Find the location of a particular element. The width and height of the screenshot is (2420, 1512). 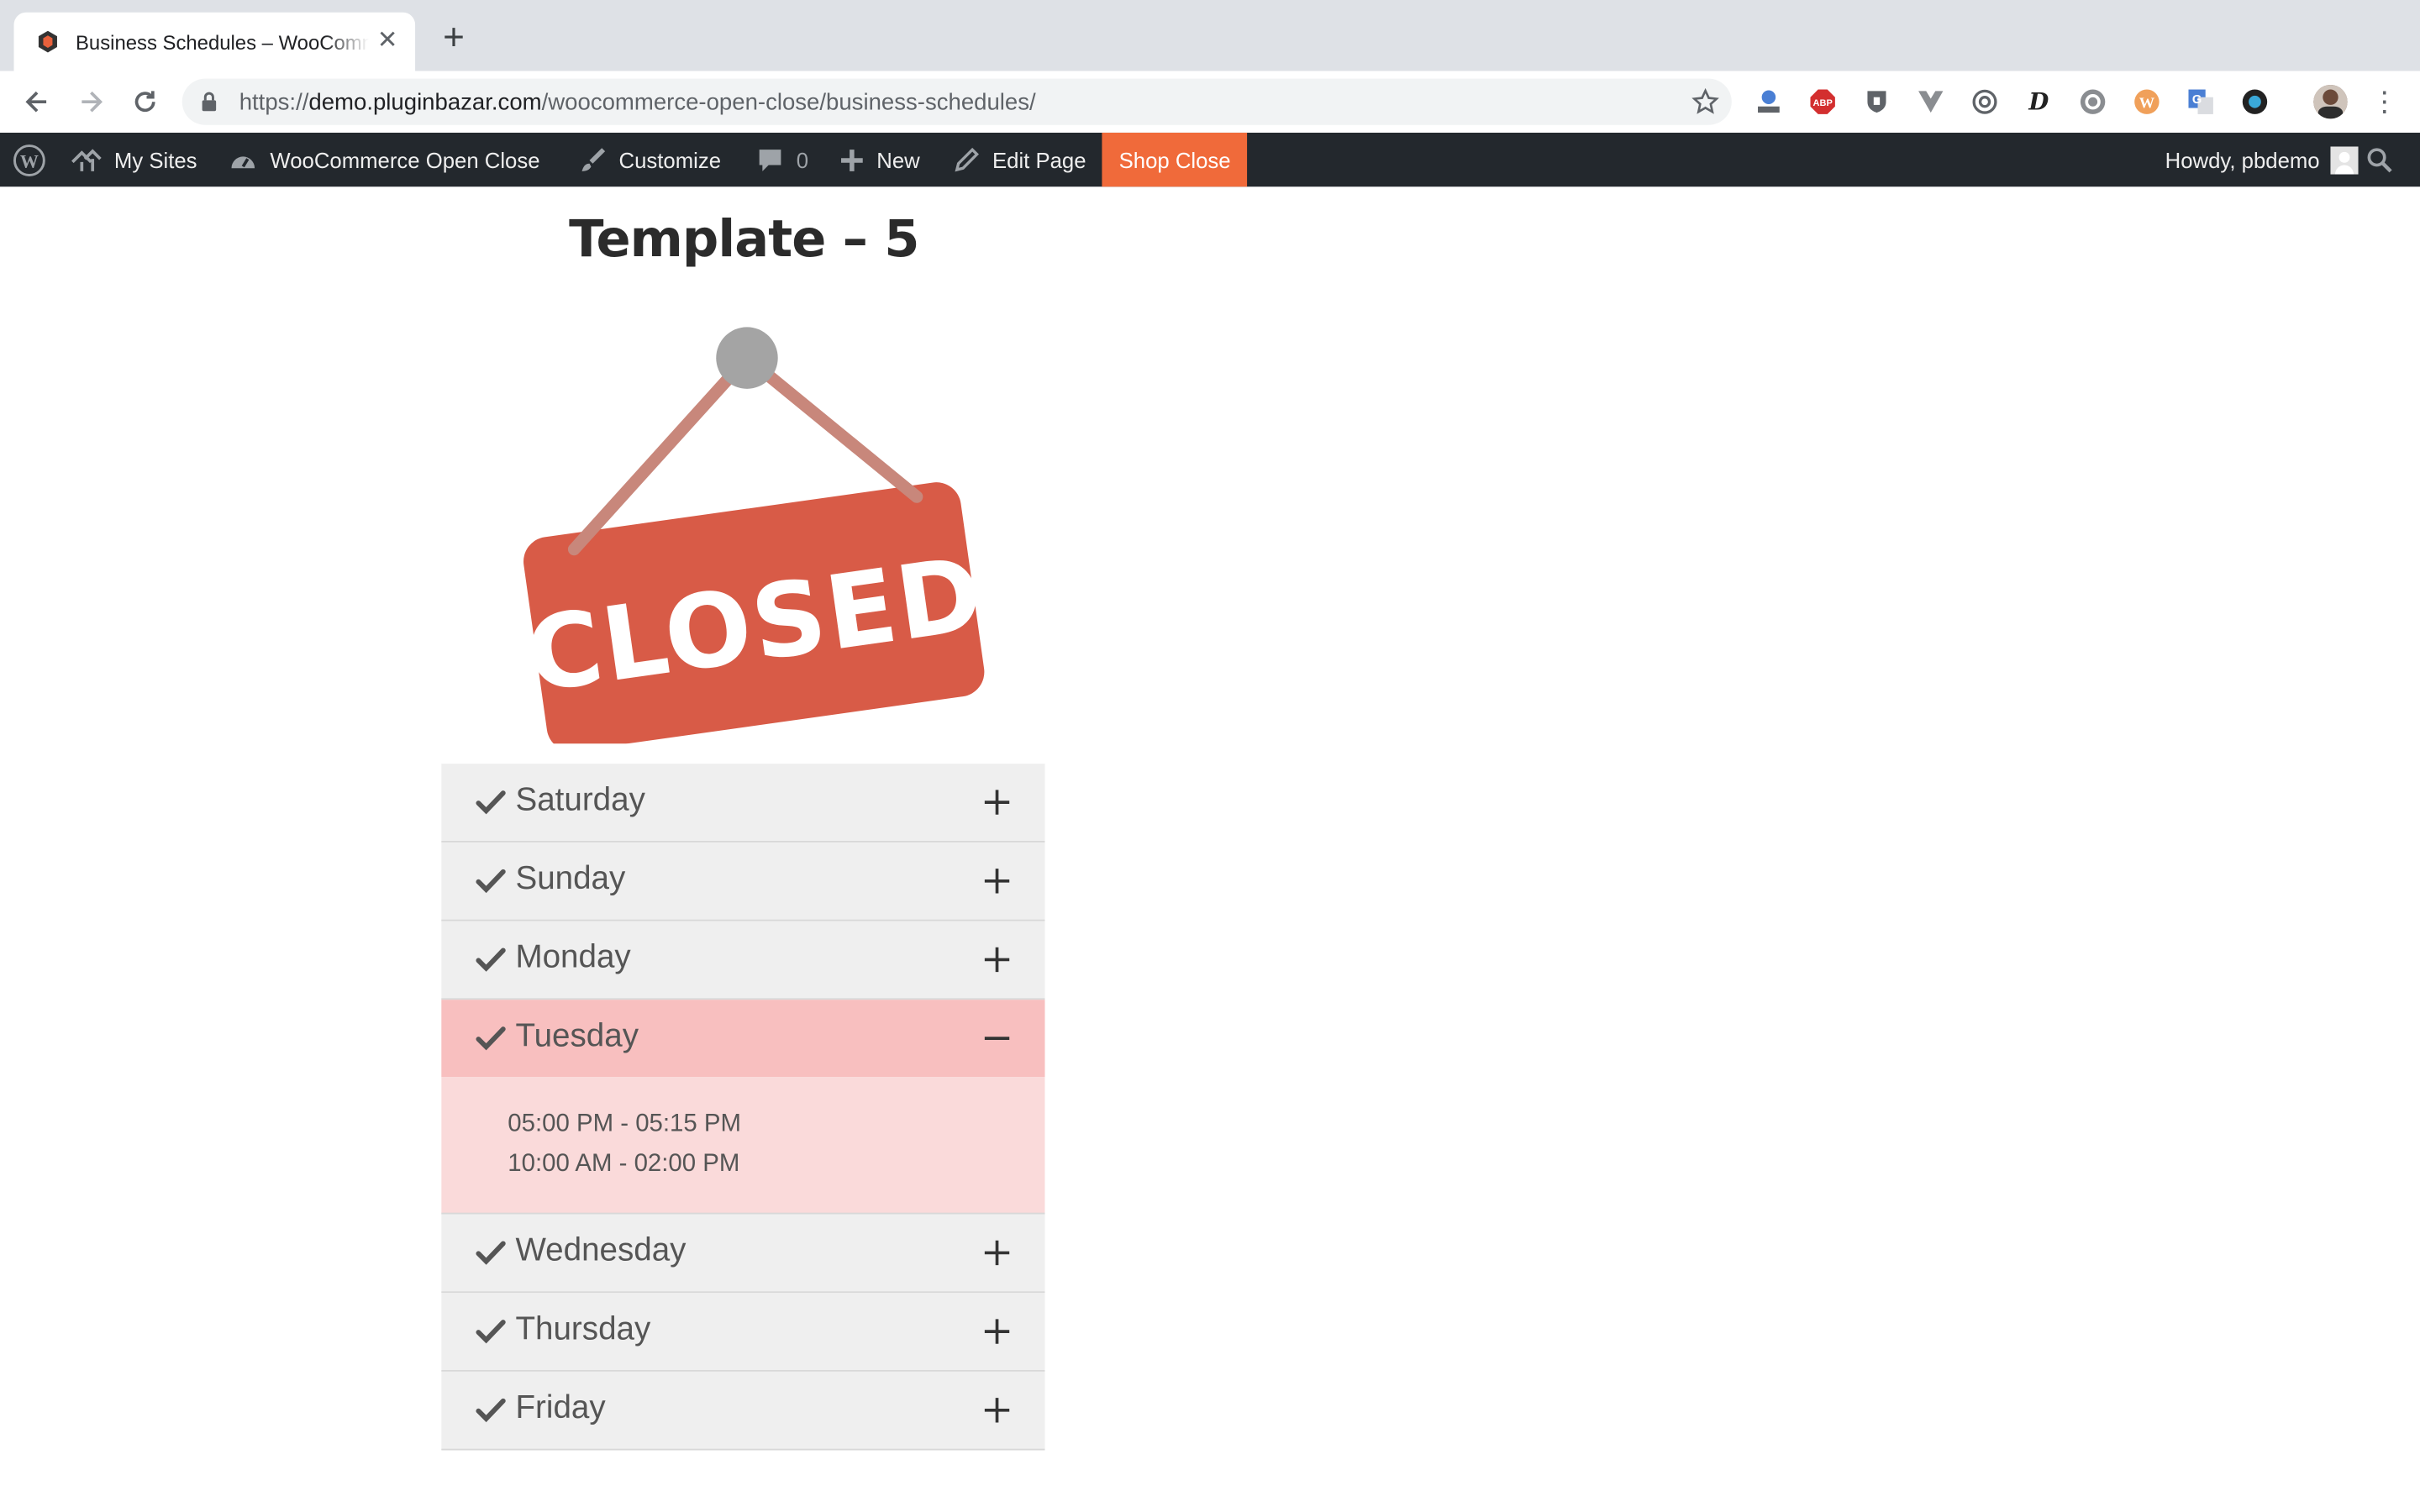

comment-bubble-icon is located at coordinates (770, 160).